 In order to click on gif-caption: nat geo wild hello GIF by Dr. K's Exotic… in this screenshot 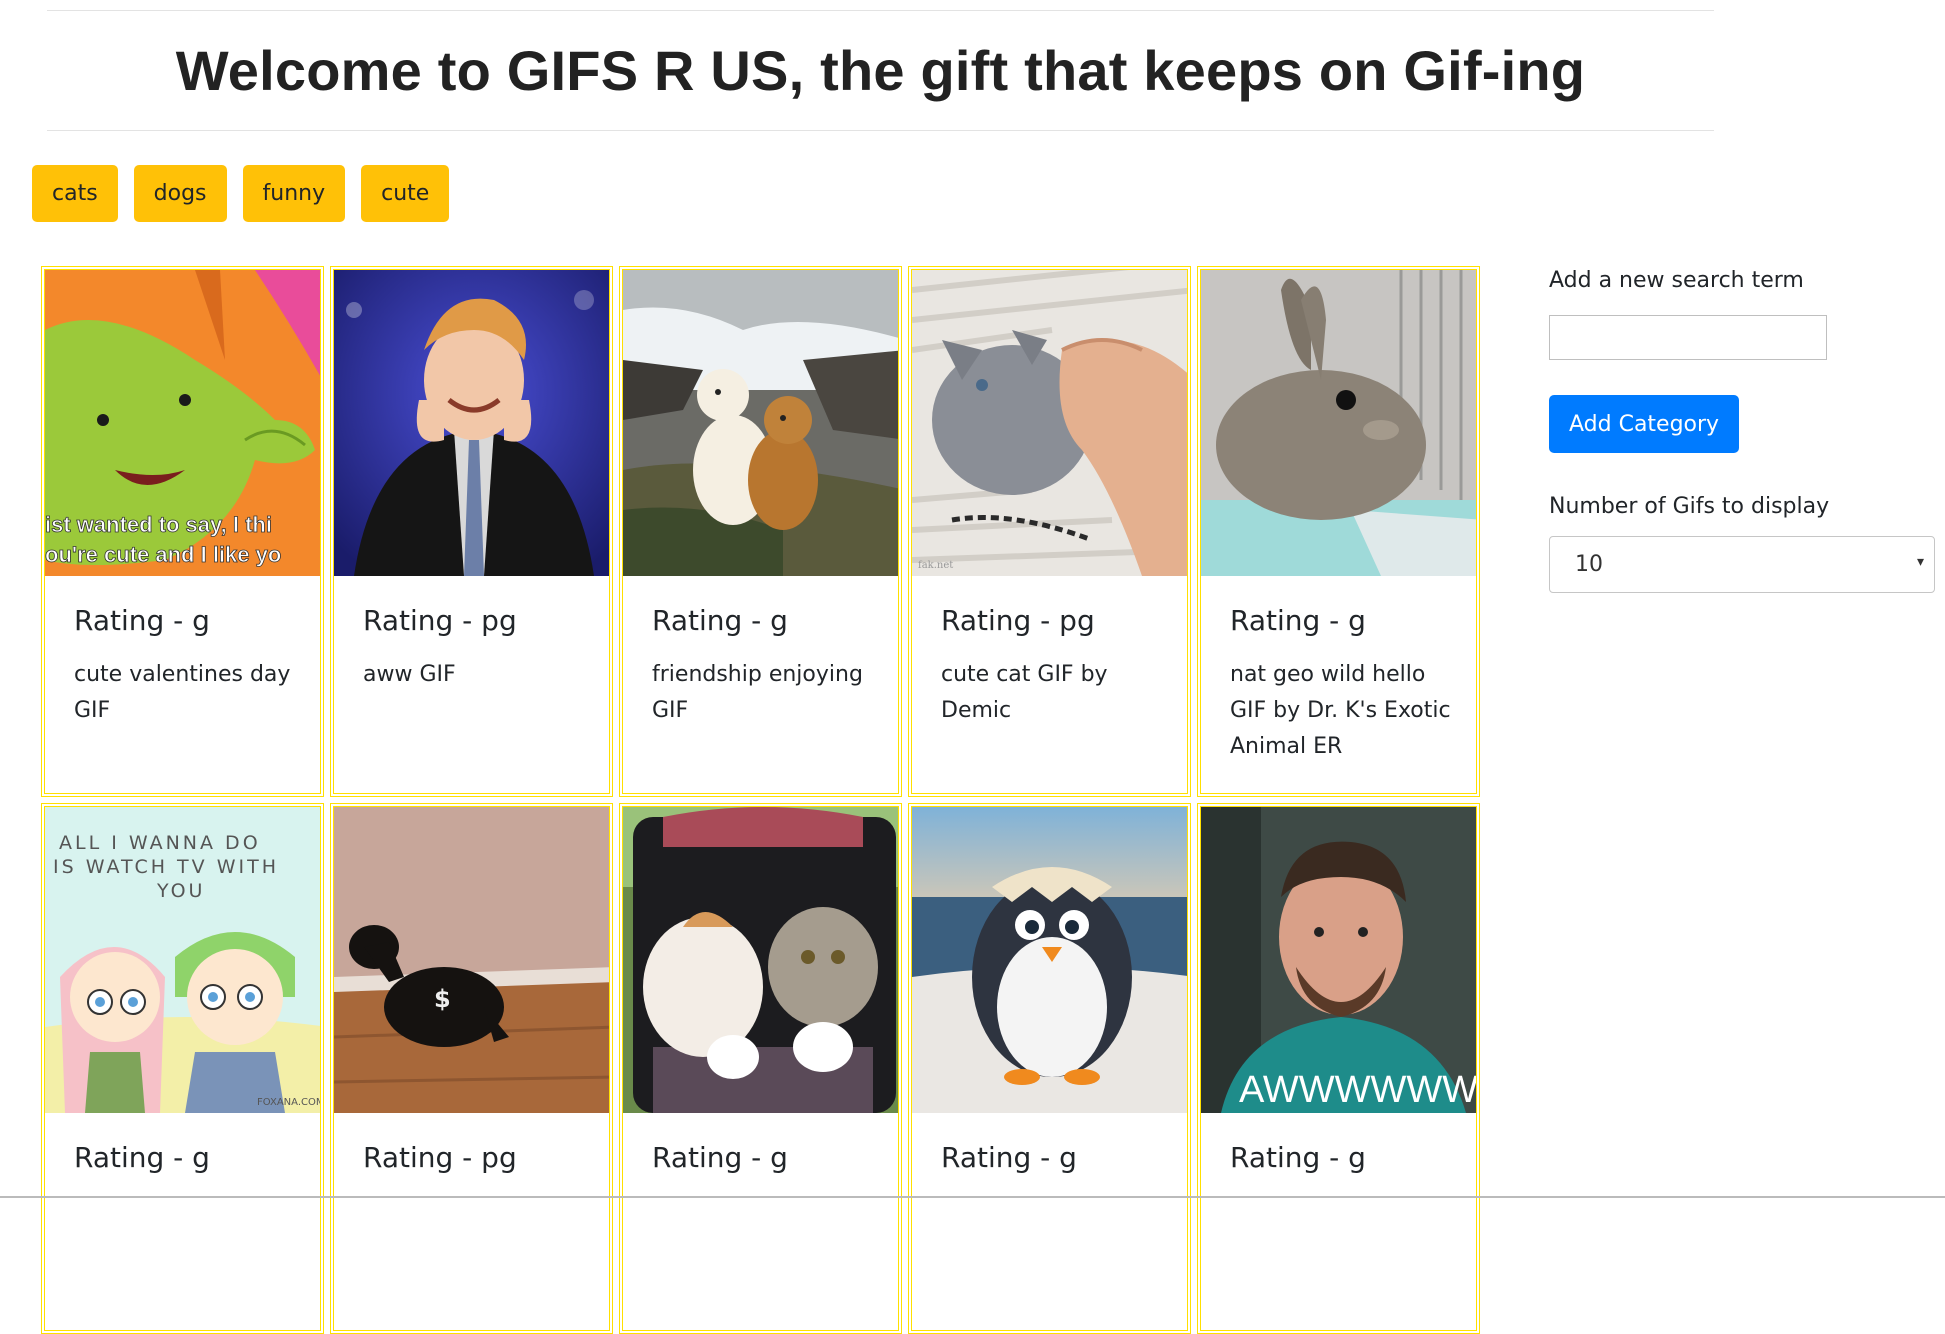, I will do `click(1340, 710)`.